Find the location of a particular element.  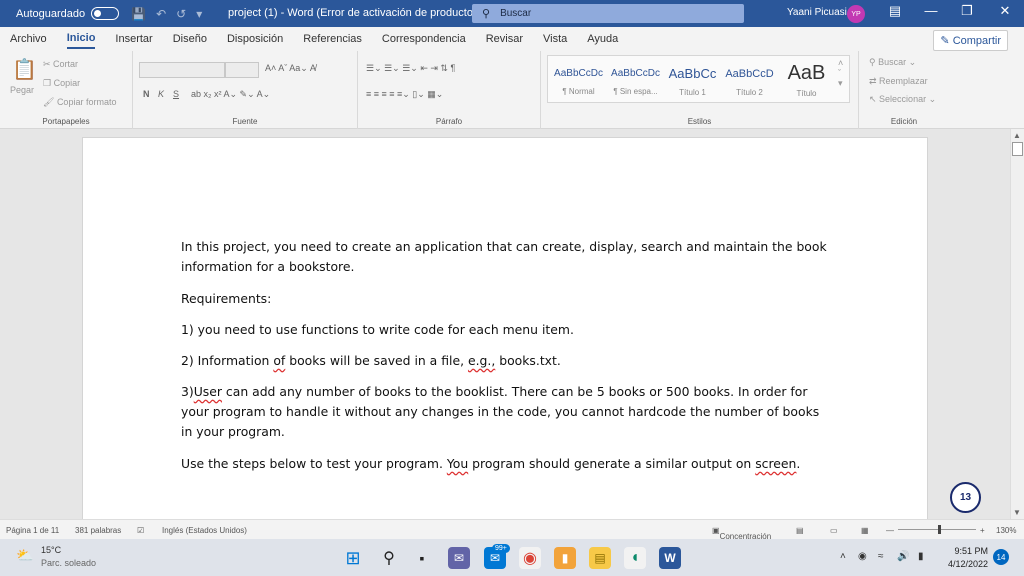

style-normal: AaBbCcDc ¶ Normal is located at coordinates (578, 83).